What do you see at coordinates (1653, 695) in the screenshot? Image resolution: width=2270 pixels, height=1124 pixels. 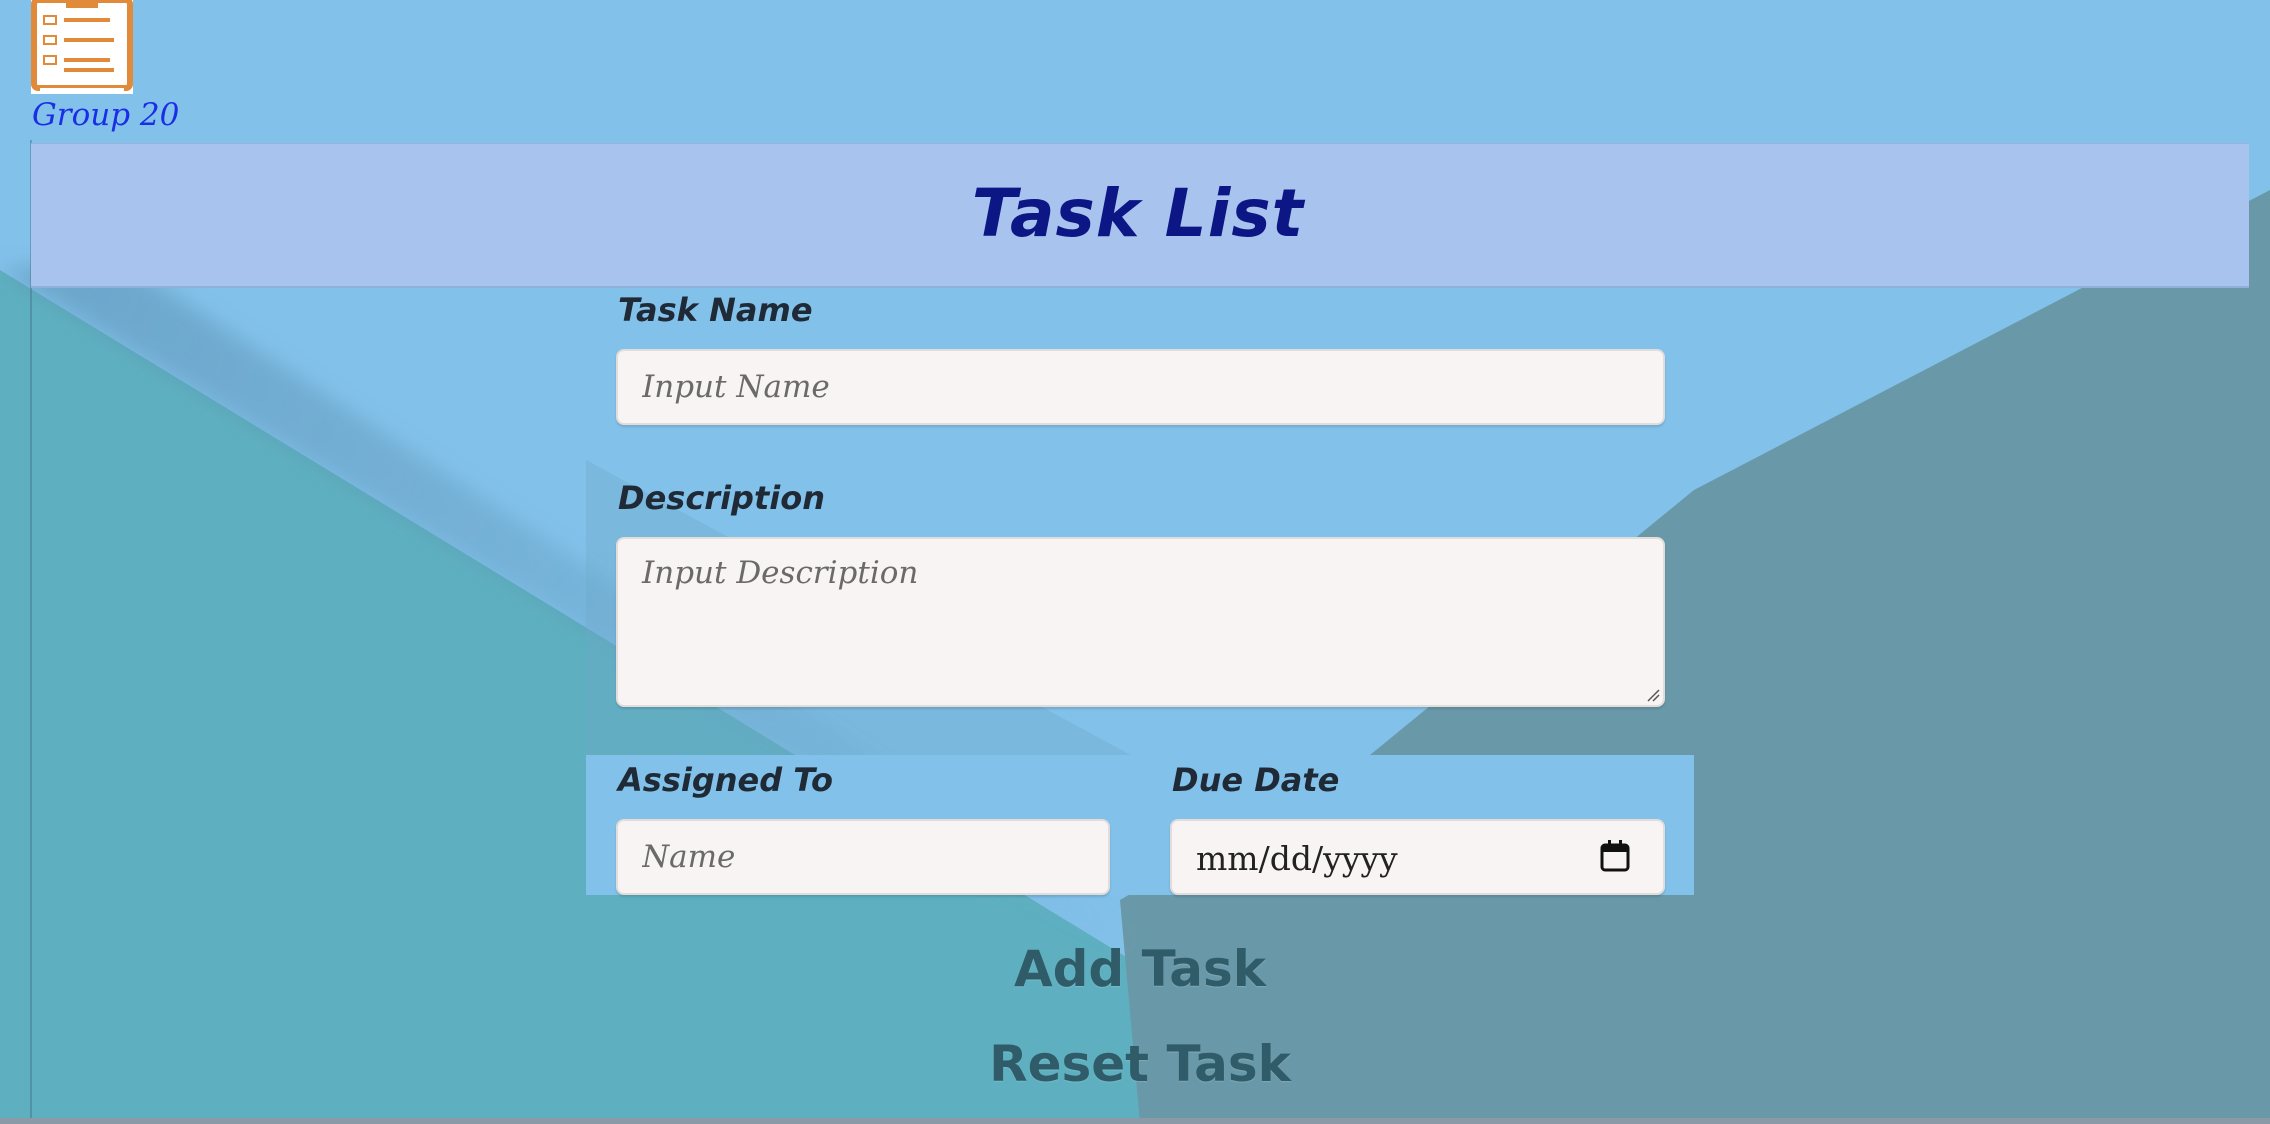 I see `resize-grip-icon` at bounding box center [1653, 695].